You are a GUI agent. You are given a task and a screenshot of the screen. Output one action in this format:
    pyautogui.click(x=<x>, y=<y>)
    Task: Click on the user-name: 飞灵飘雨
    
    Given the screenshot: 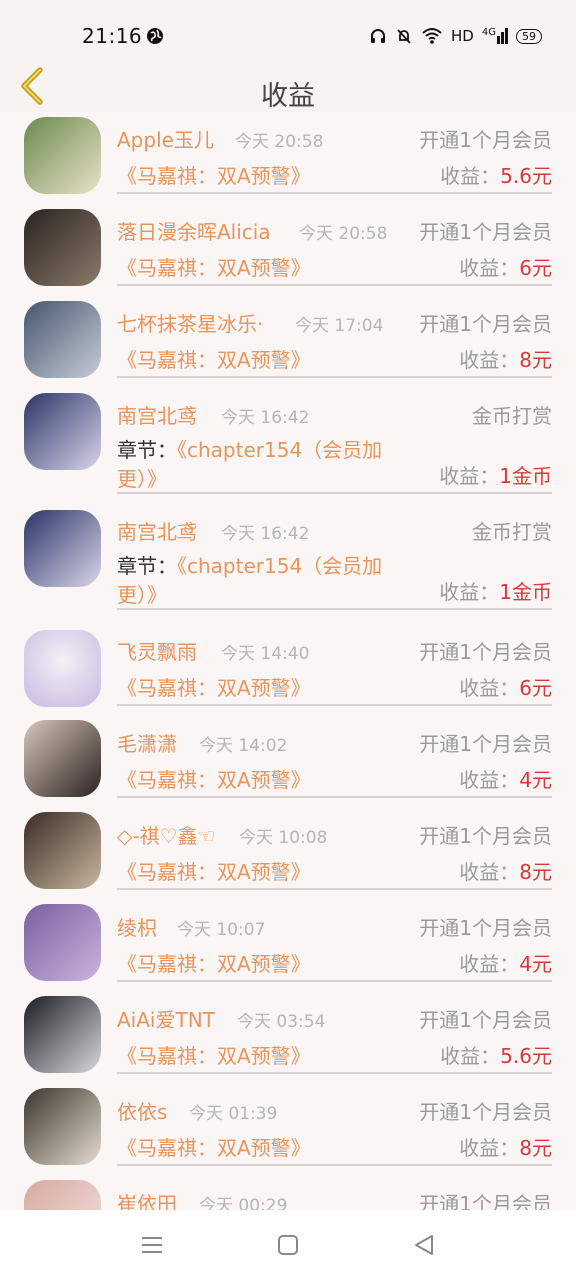 What is the action you would take?
    pyautogui.click(x=157, y=652)
    